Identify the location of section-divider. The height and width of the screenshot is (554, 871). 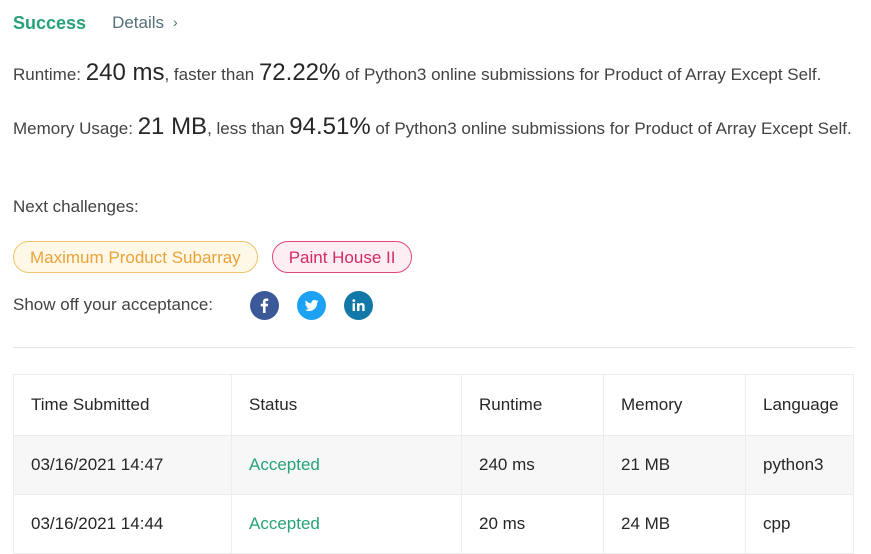
(433, 347).